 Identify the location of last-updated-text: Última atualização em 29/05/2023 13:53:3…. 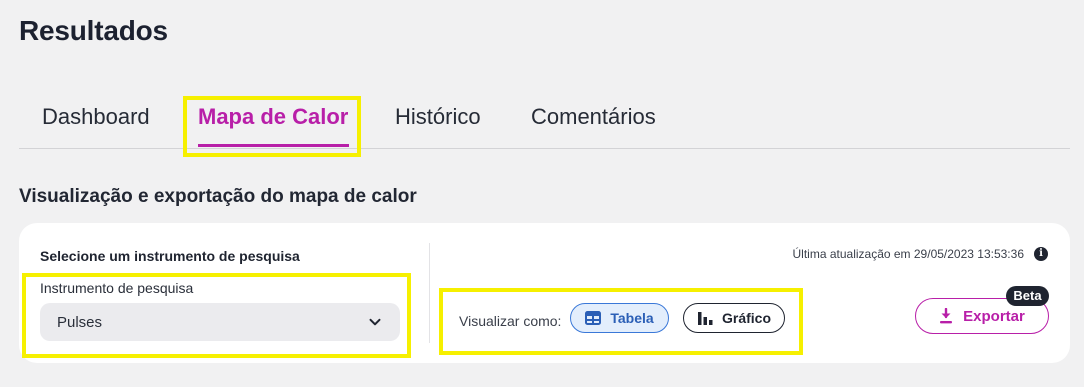
(908, 254).